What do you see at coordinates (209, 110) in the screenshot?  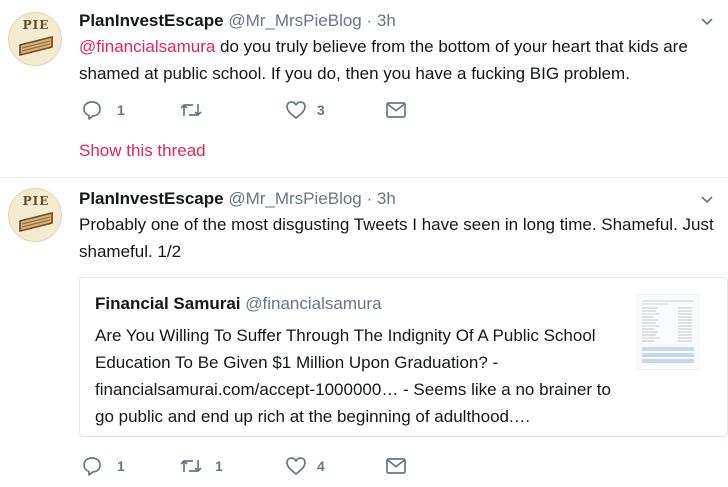 I see `retweet-button` at bounding box center [209, 110].